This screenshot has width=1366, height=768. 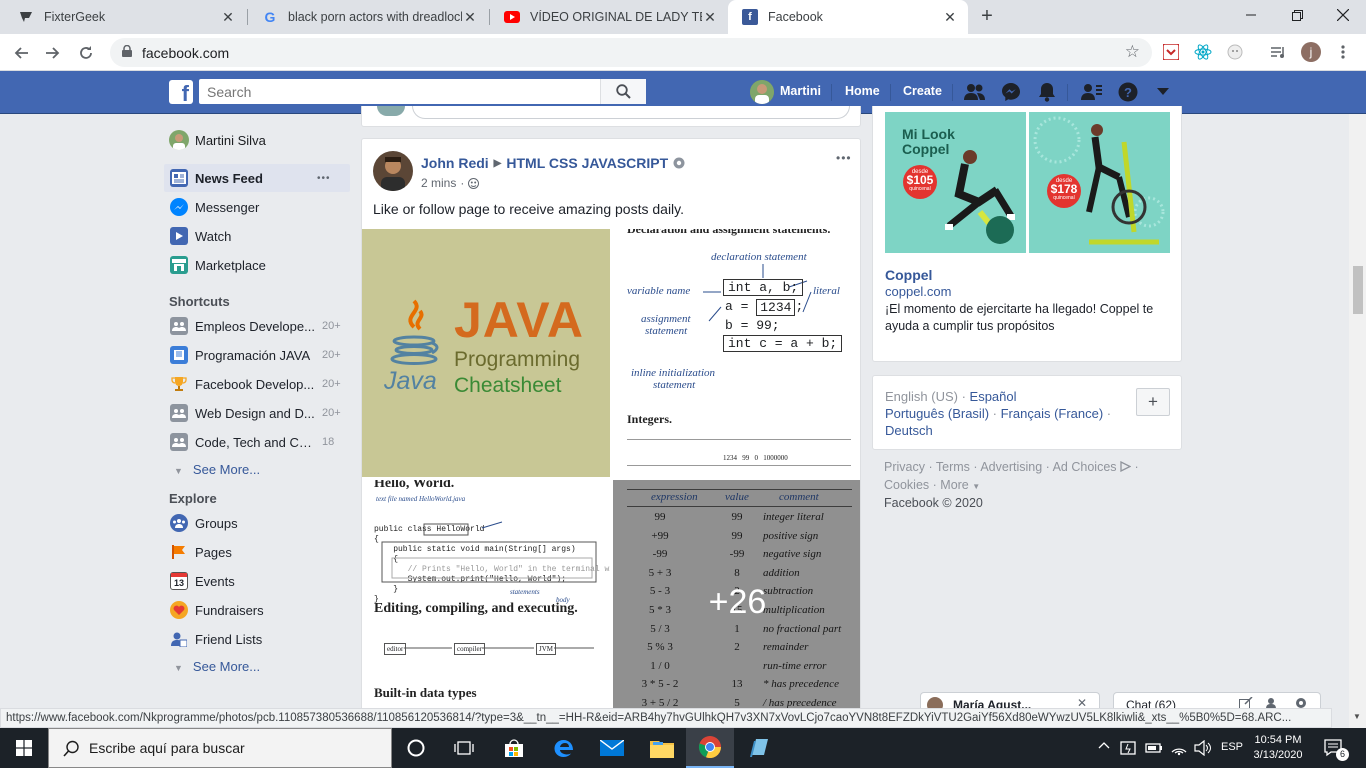 I want to click on address-bar: facebook.com ☆, so click(x=631, y=52).